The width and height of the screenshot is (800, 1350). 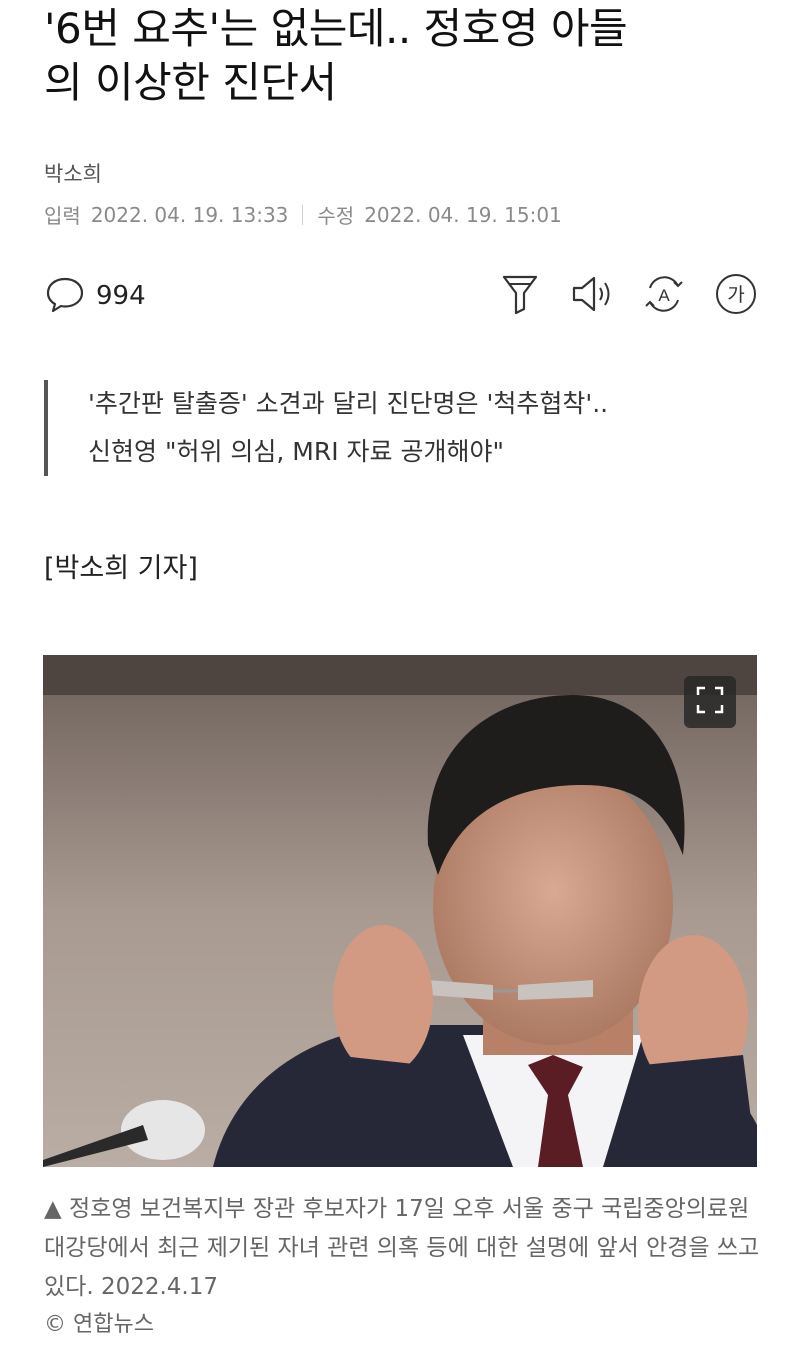 What do you see at coordinates (401, 296) in the screenshot?
I see `article-toolbar: 994 A 가` at bounding box center [401, 296].